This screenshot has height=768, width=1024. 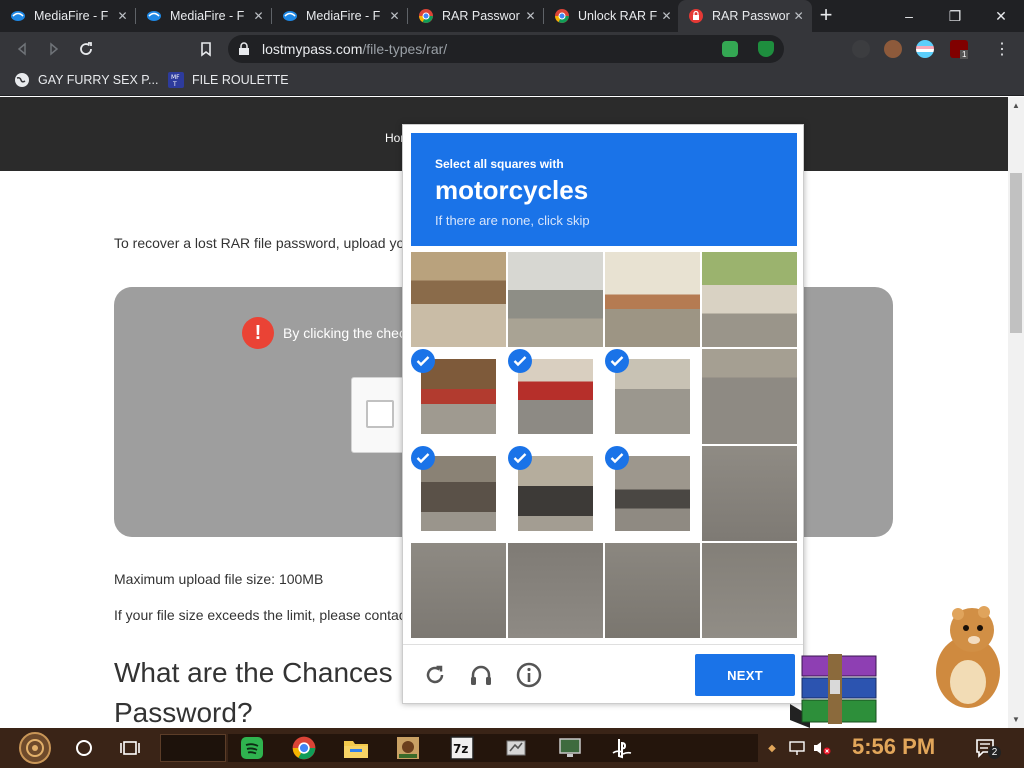 I want to click on tool-button, so click(x=516, y=748).